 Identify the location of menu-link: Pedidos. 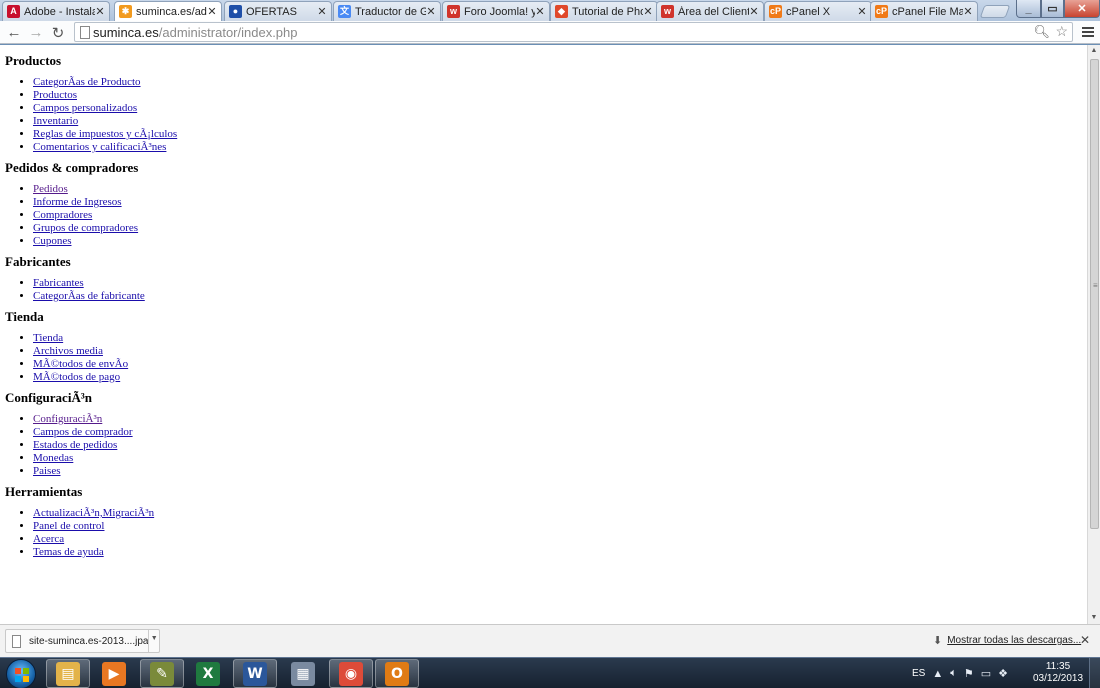
(50, 189).